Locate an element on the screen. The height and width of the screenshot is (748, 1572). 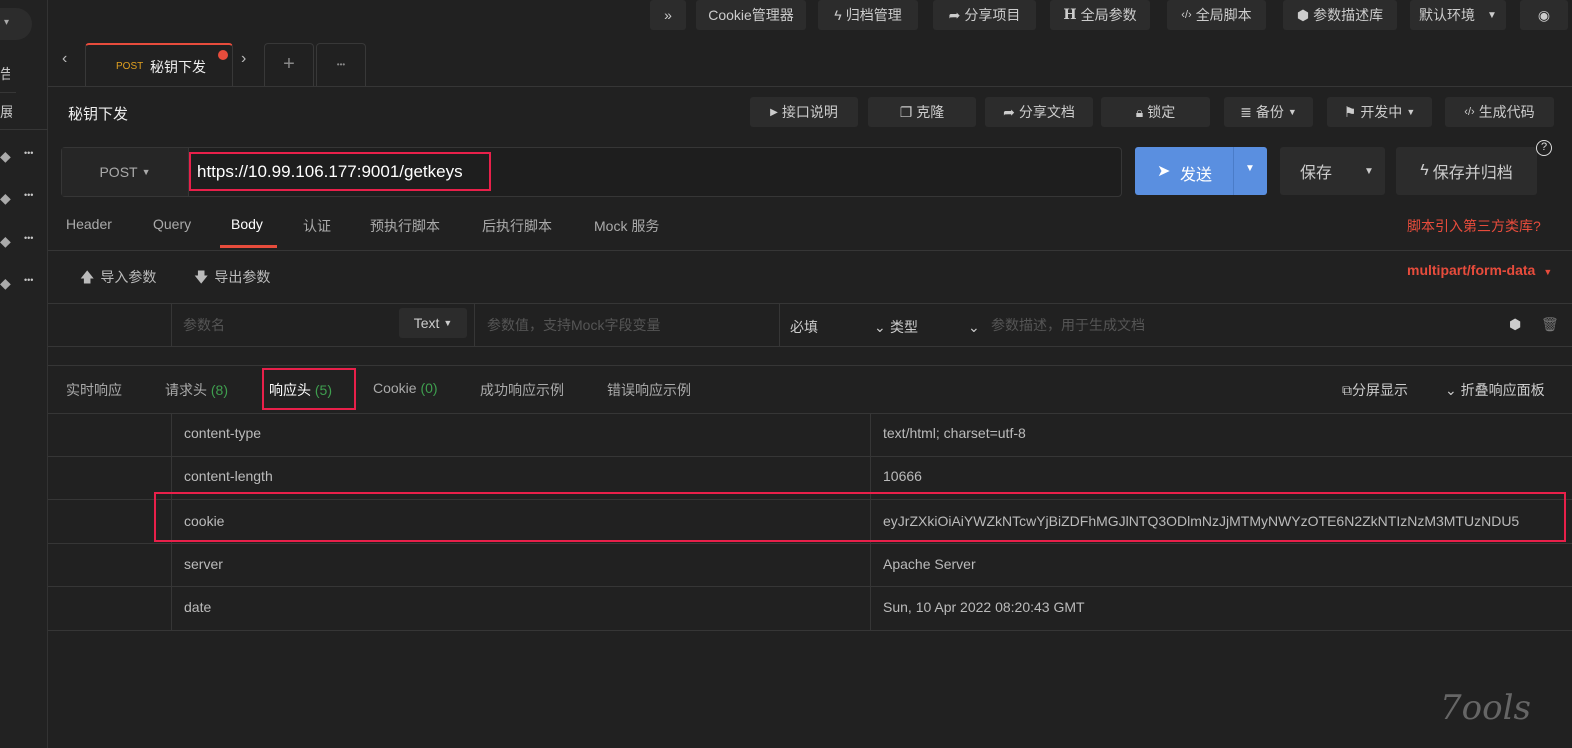
save-archive-button: ϟ 保存并归档 is located at coordinates (1466, 171).